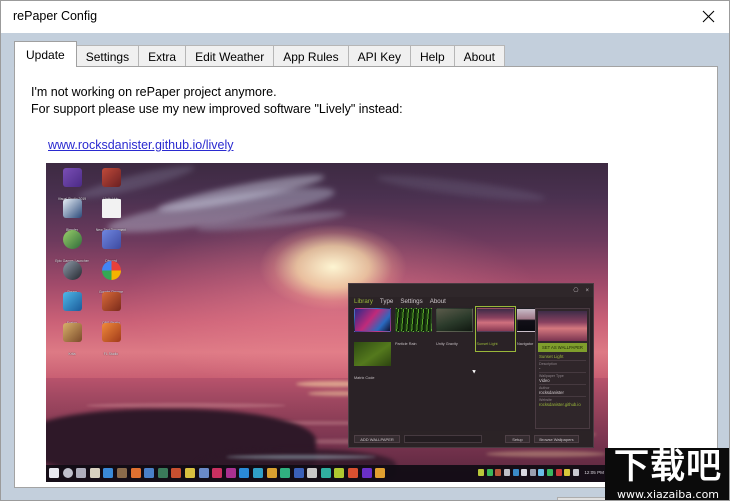 The image size is (730, 501). I want to click on water-wave, so click(186, 405).